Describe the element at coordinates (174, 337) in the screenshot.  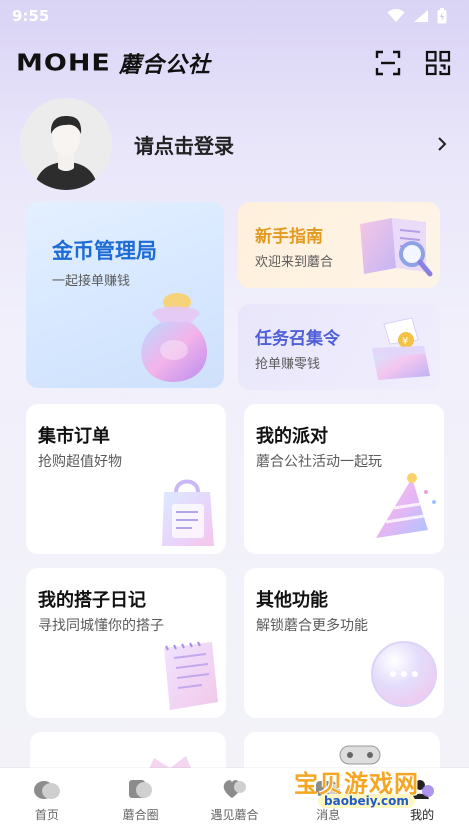
I see `money-bag-icon` at that location.